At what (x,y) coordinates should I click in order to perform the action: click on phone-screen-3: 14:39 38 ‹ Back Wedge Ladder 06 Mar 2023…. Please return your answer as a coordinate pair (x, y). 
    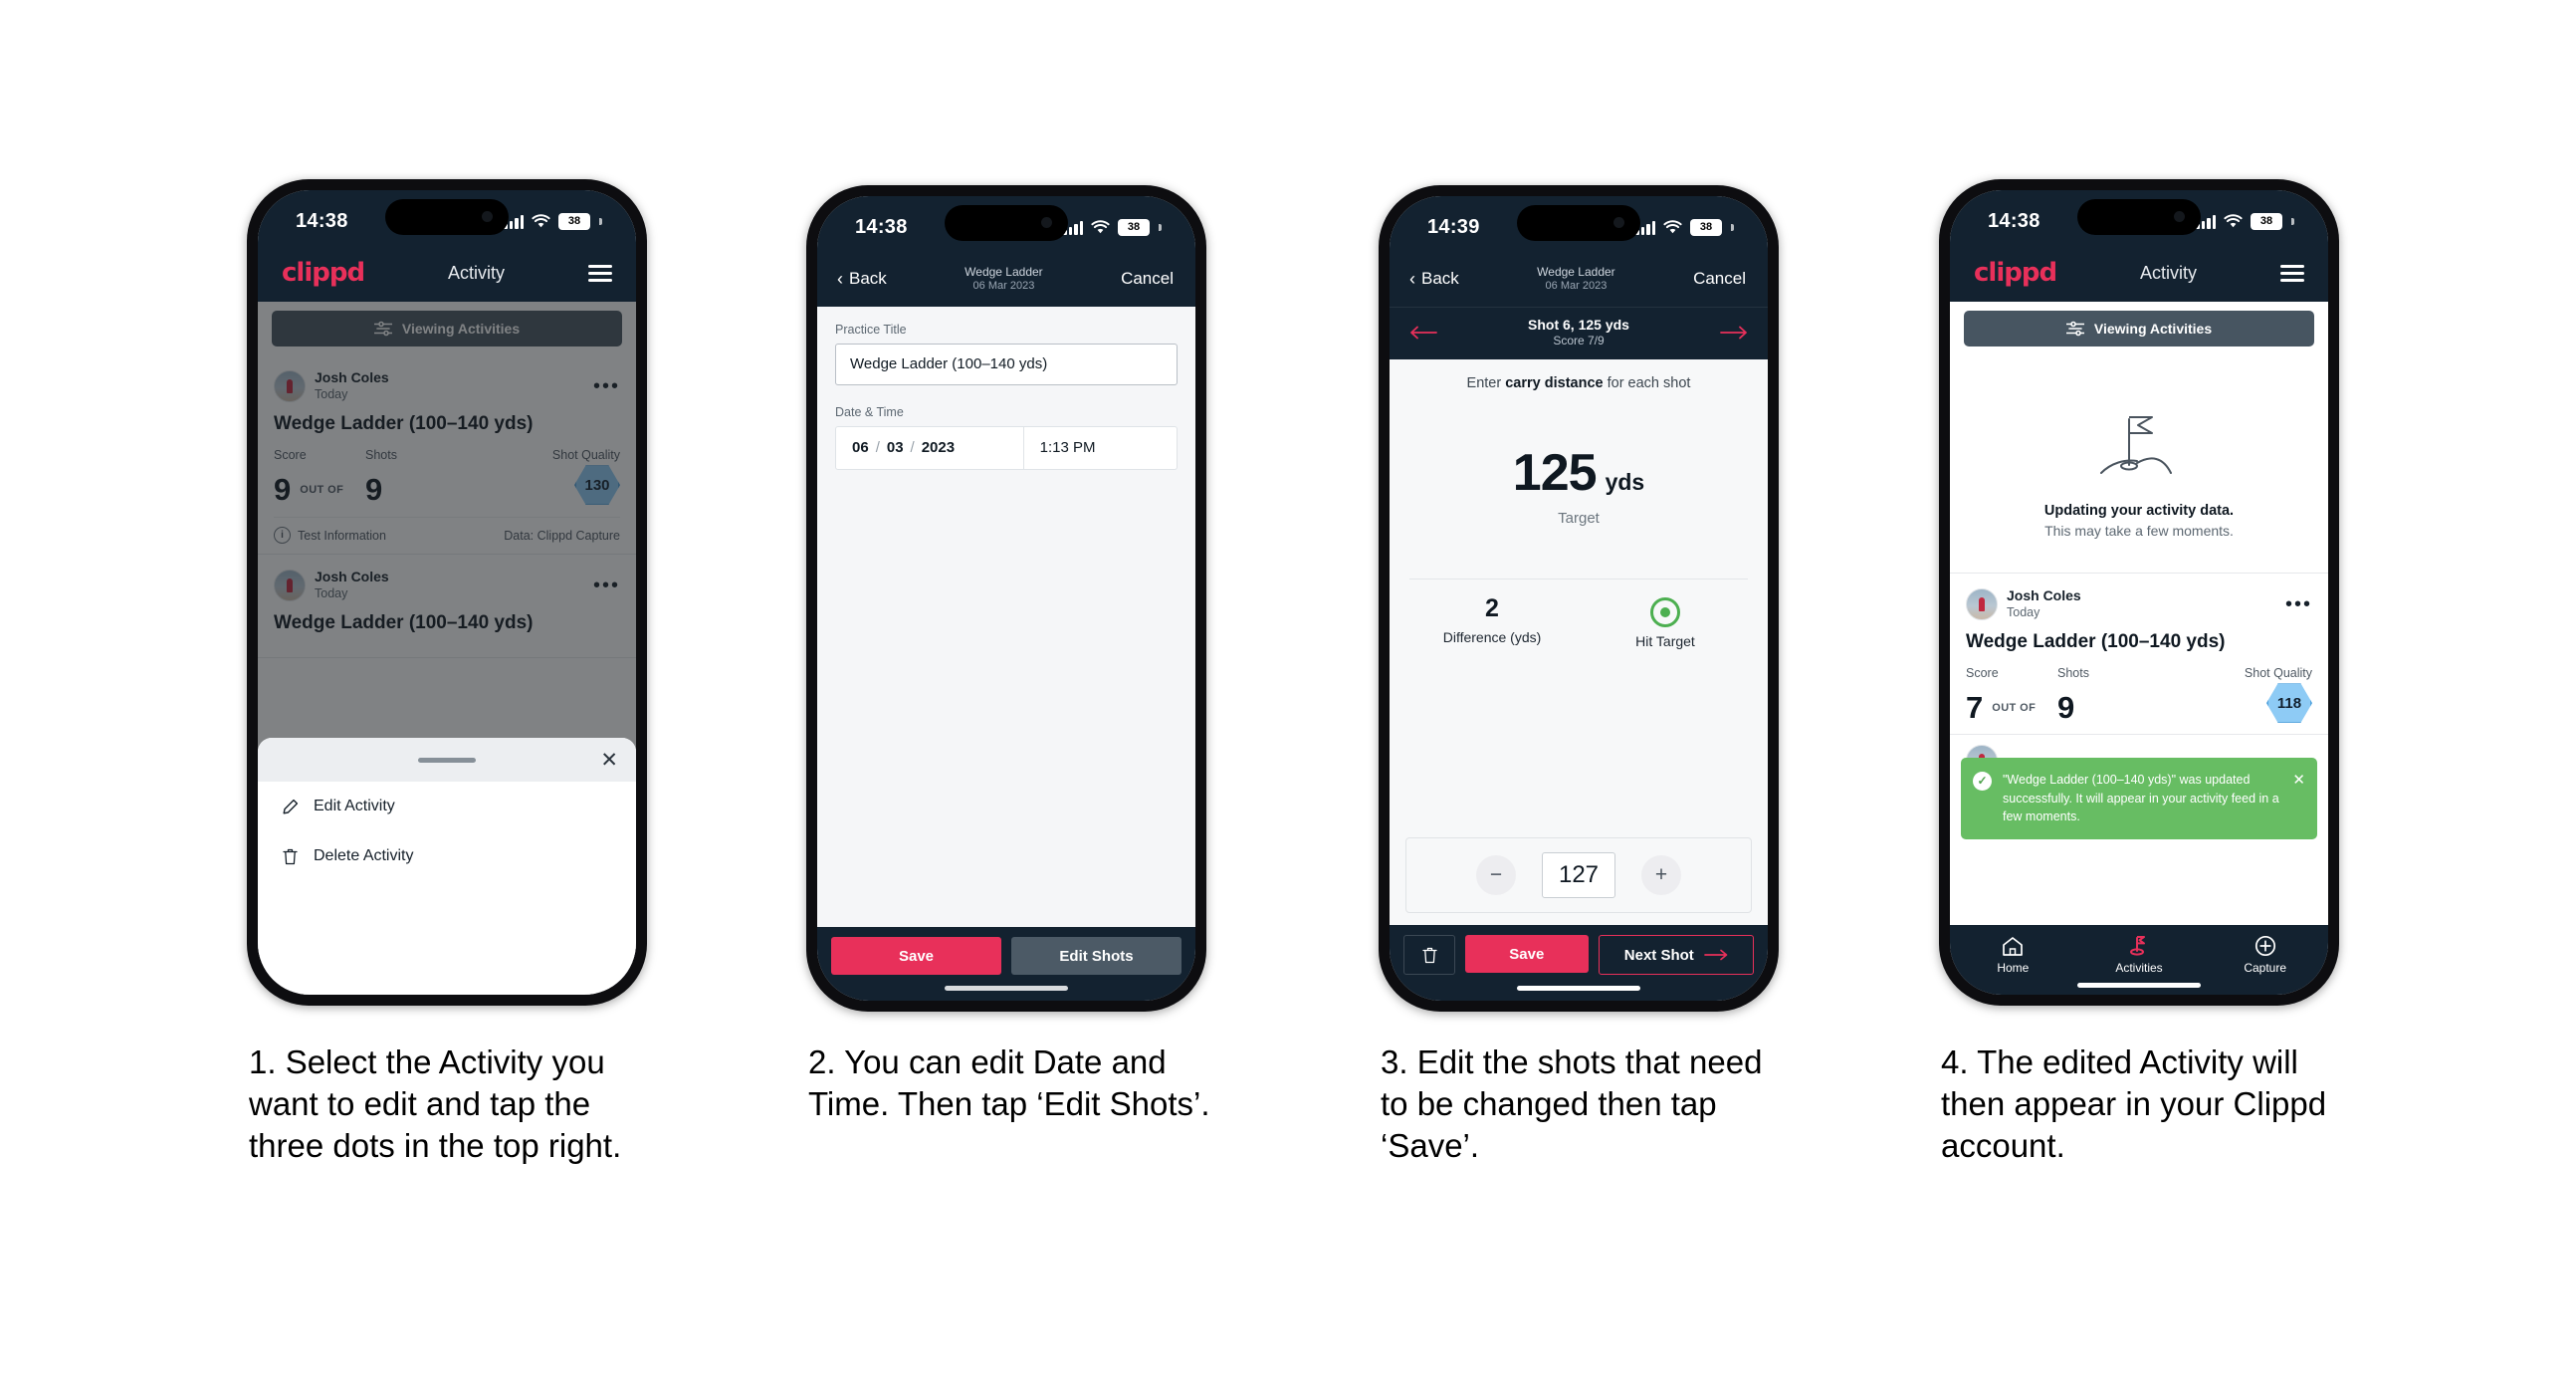
    Looking at the image, I should click on (1579, 598).